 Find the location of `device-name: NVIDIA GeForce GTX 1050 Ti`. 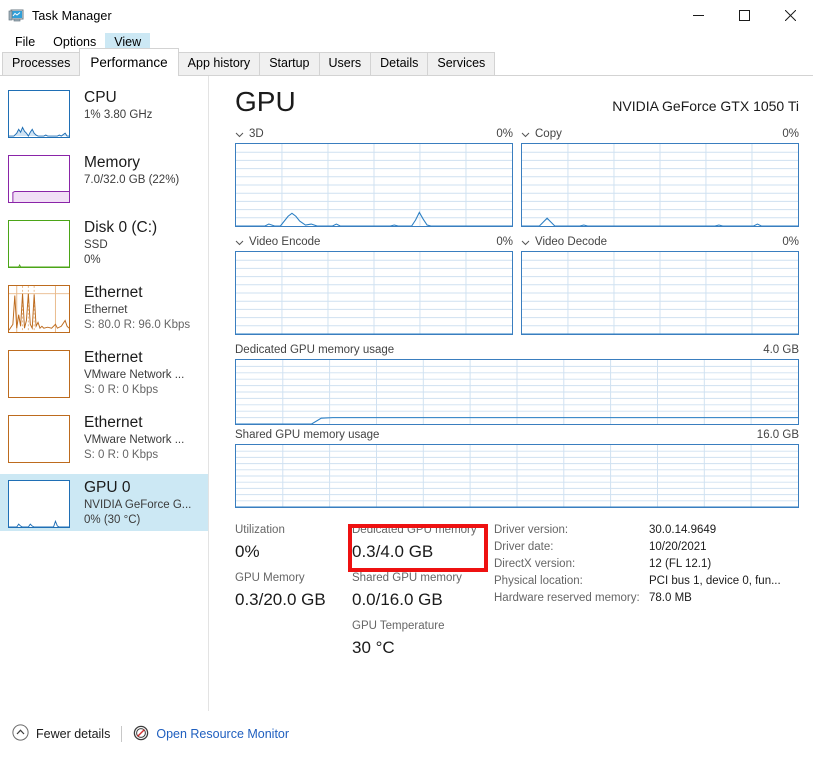

device-name: NVIDIA GeForce GTX 1050 Ti is located at coordinates (705, 106).